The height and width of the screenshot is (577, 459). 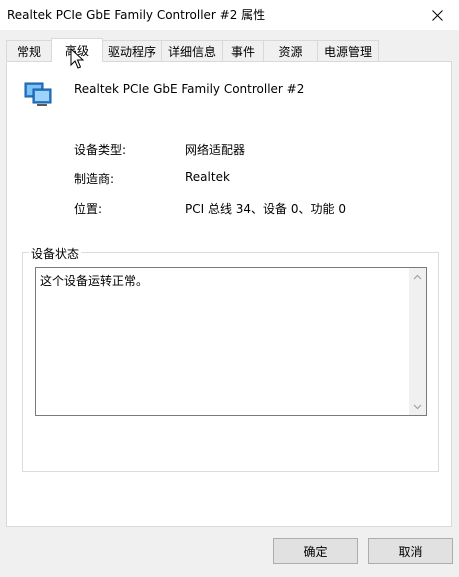 I want to click on network-adapter-icon, so click(x=38, y=94).